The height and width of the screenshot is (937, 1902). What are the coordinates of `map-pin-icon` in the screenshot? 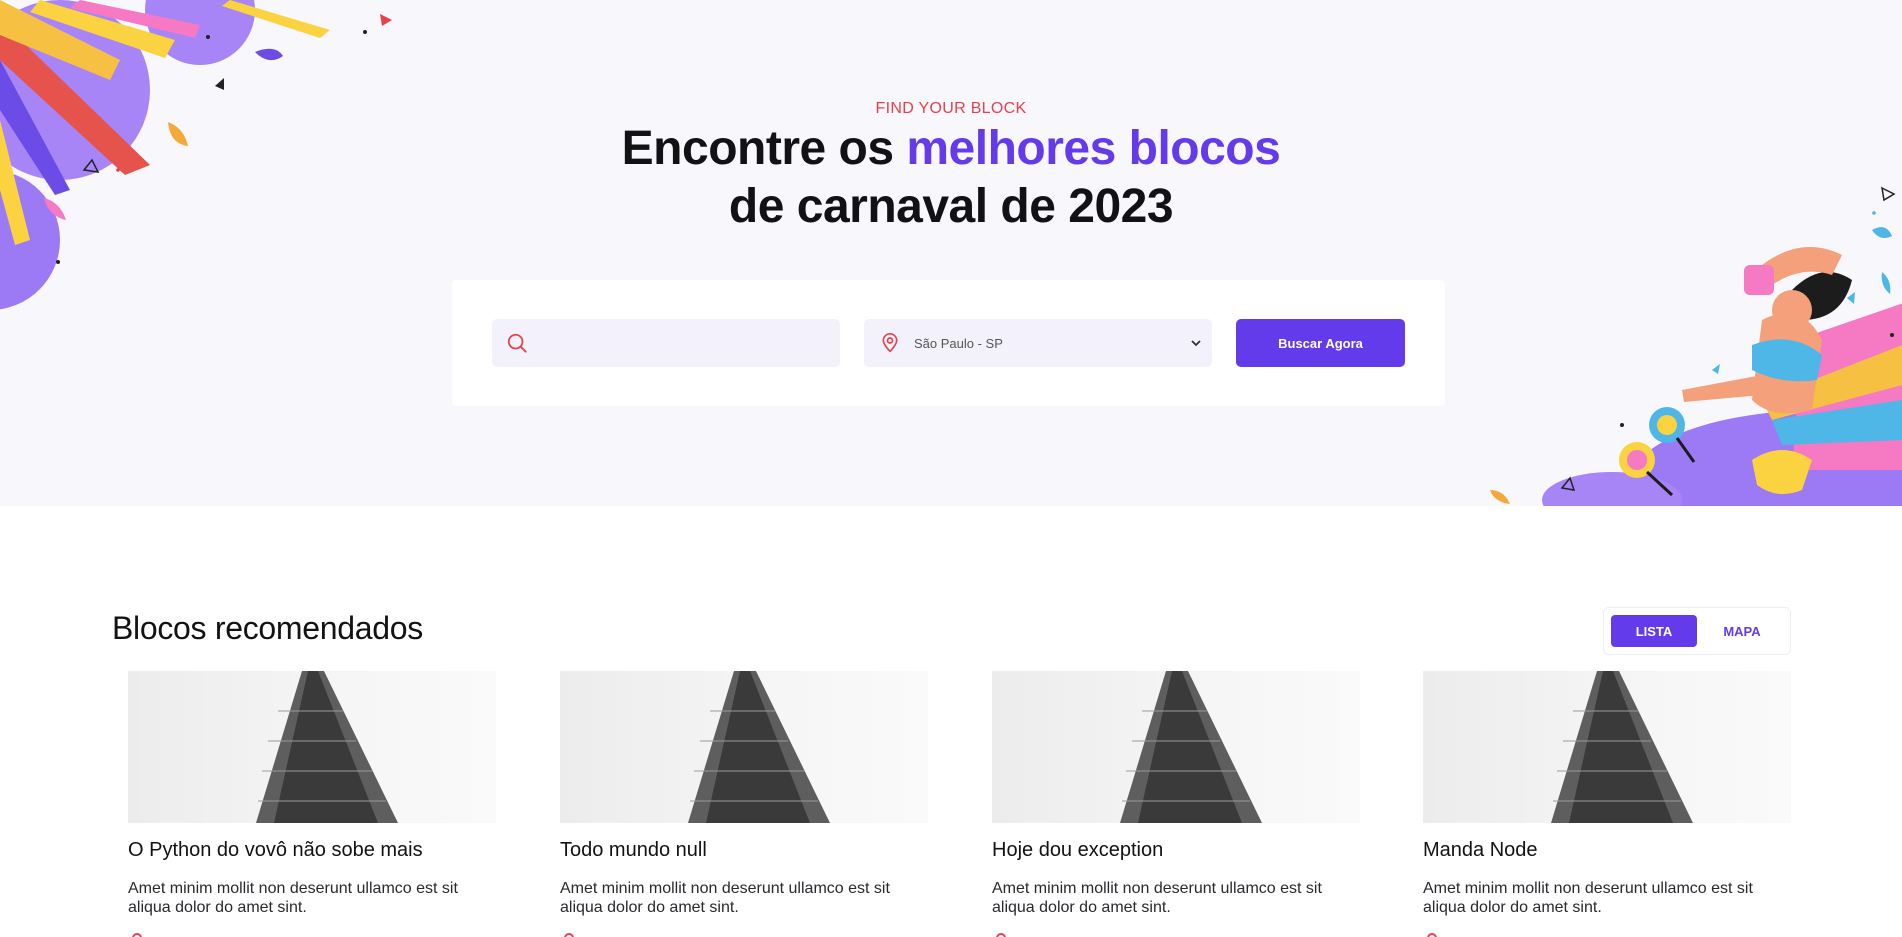 It's located at (890, 343).